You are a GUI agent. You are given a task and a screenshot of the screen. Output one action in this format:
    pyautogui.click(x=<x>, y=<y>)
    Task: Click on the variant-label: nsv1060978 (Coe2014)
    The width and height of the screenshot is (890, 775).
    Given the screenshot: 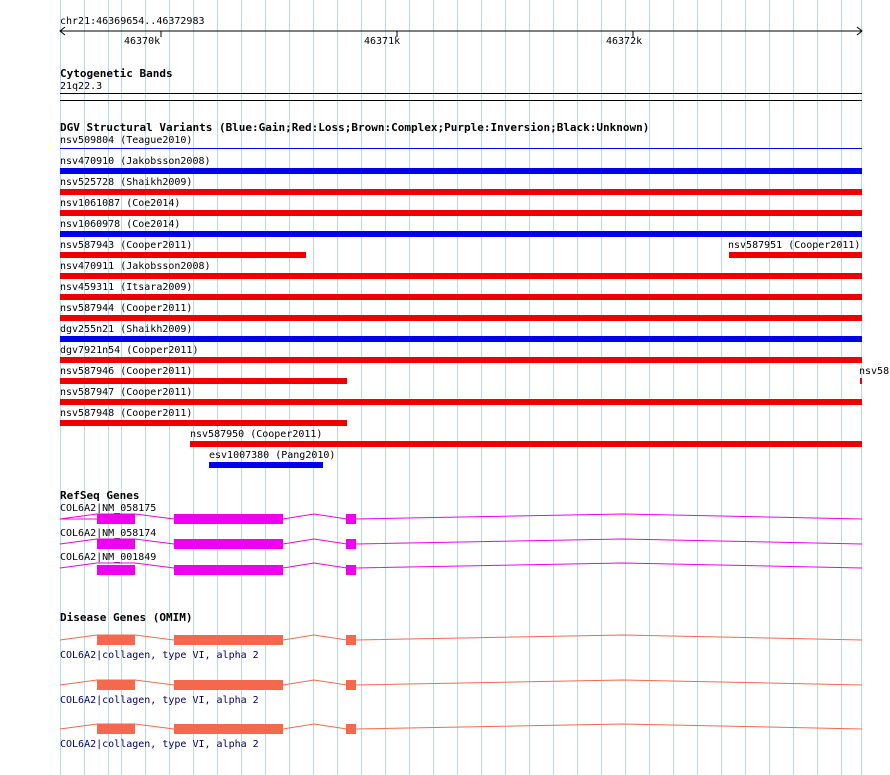 What is the action you would take?
    pyautogui.click(x=120, y=224)
    